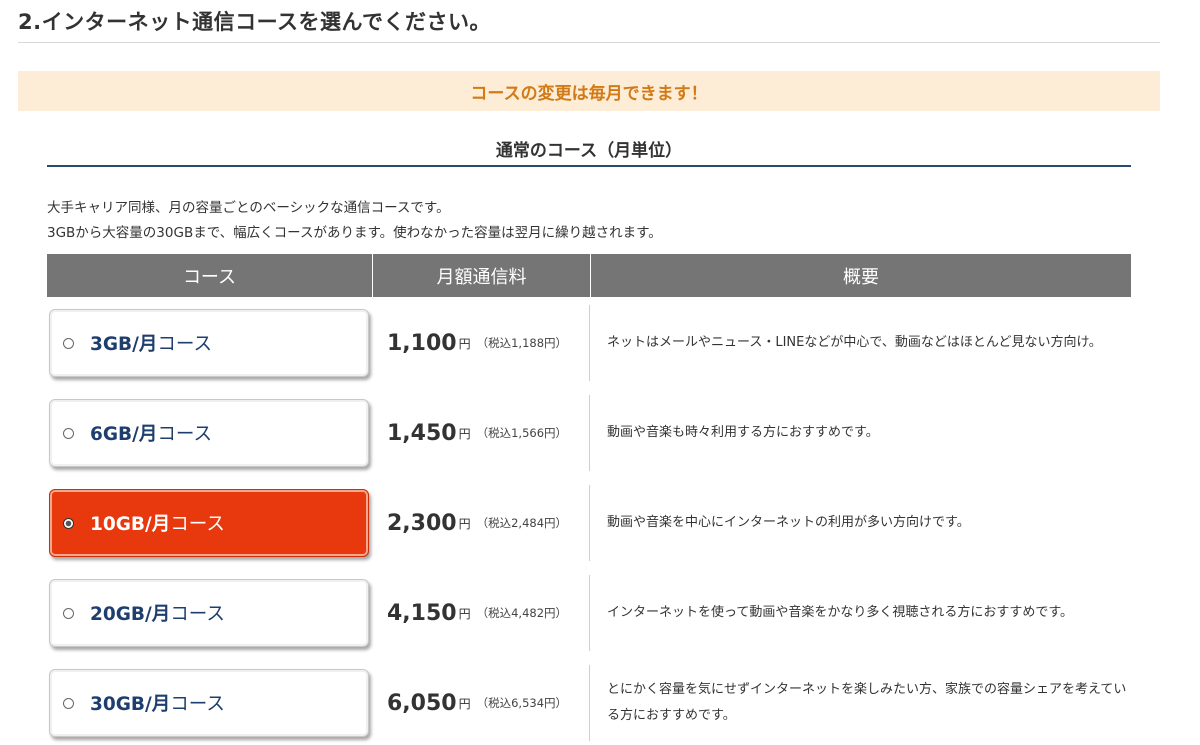 Image resolution: width=1200 pixels, height=745 pixels. Describe the element at coordinates (589, 151) in the screenshot. I see `section-heading: 通常のコース（月単位）` at that location.